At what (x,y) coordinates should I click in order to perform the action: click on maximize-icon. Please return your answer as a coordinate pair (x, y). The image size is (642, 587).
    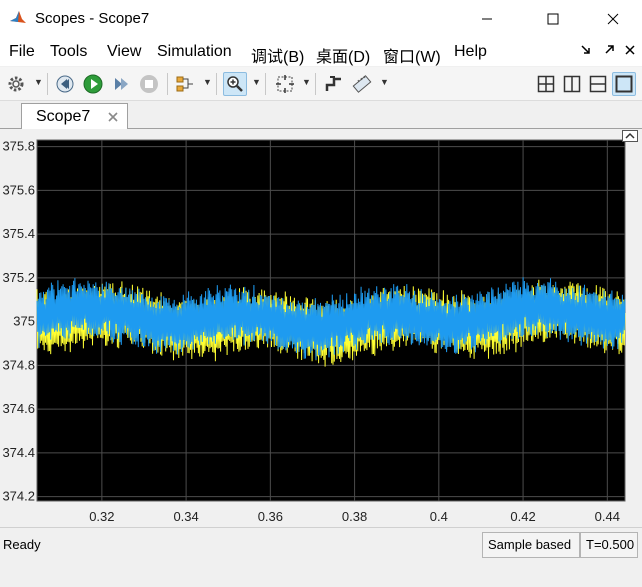
    Looking at the image, I should click on (553, 19).